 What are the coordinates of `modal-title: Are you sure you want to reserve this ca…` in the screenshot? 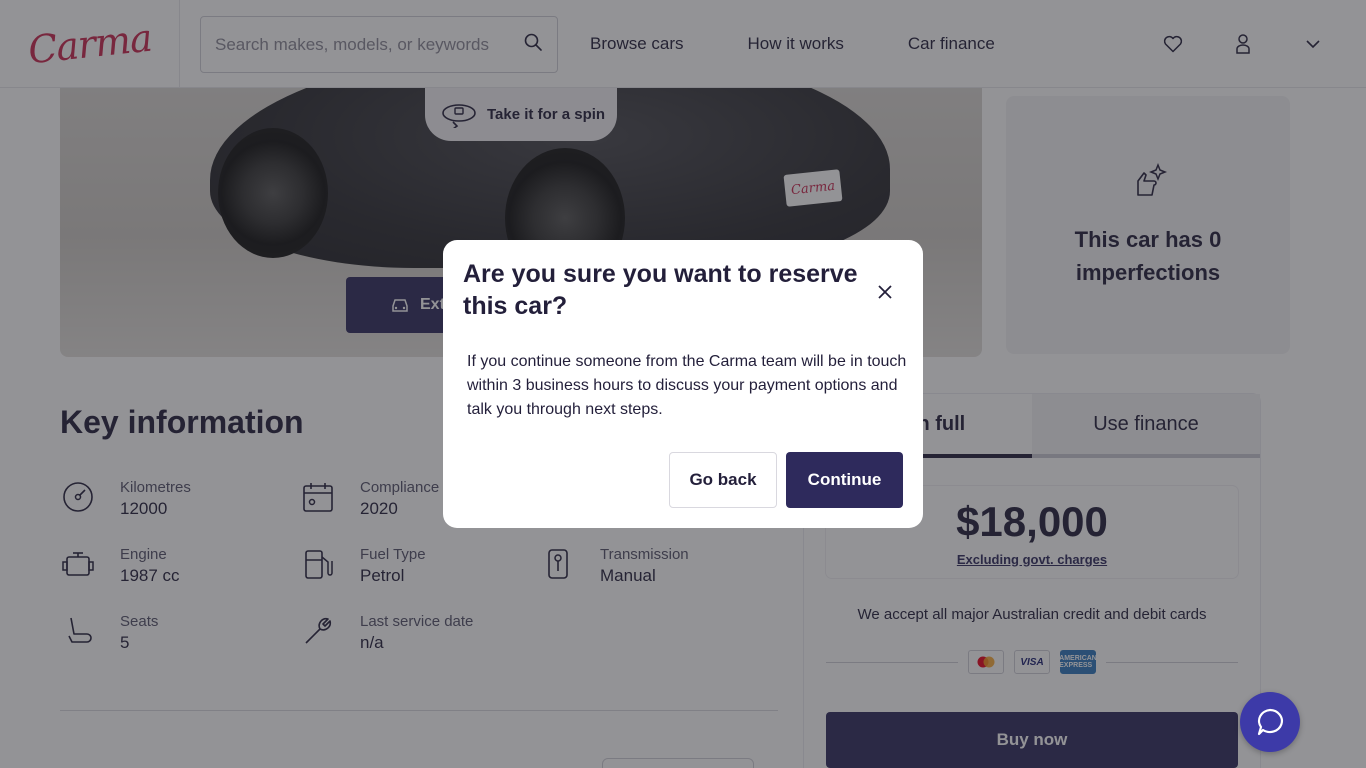 It's located at (660, 290).